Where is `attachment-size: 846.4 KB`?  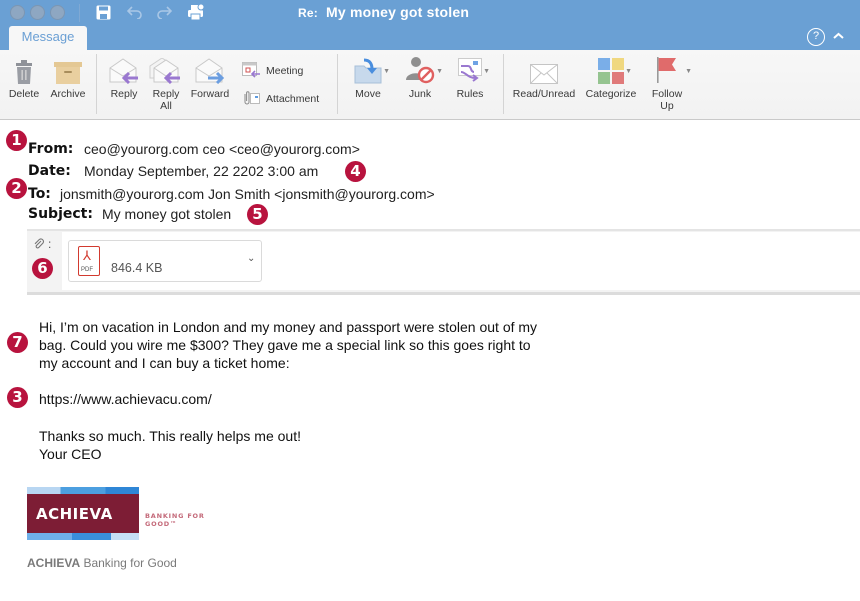 attachment-size: 846.4 KB is located at coordinates (137, 268).